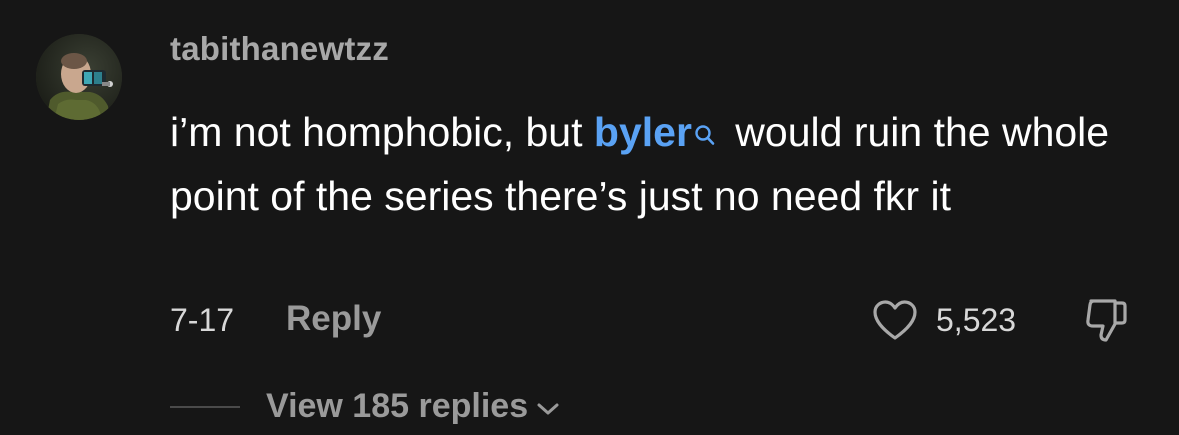  What do you see at coordinates (279, 49) in the screenshot?
I see `comment-username: tabithanewtzz` at bounding box center [279, 49].